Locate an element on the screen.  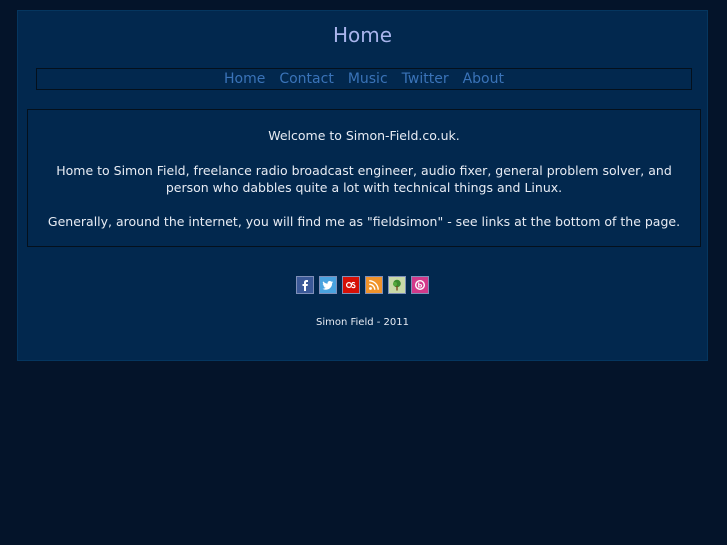
rss-icon is located at coordinates (374, 285).